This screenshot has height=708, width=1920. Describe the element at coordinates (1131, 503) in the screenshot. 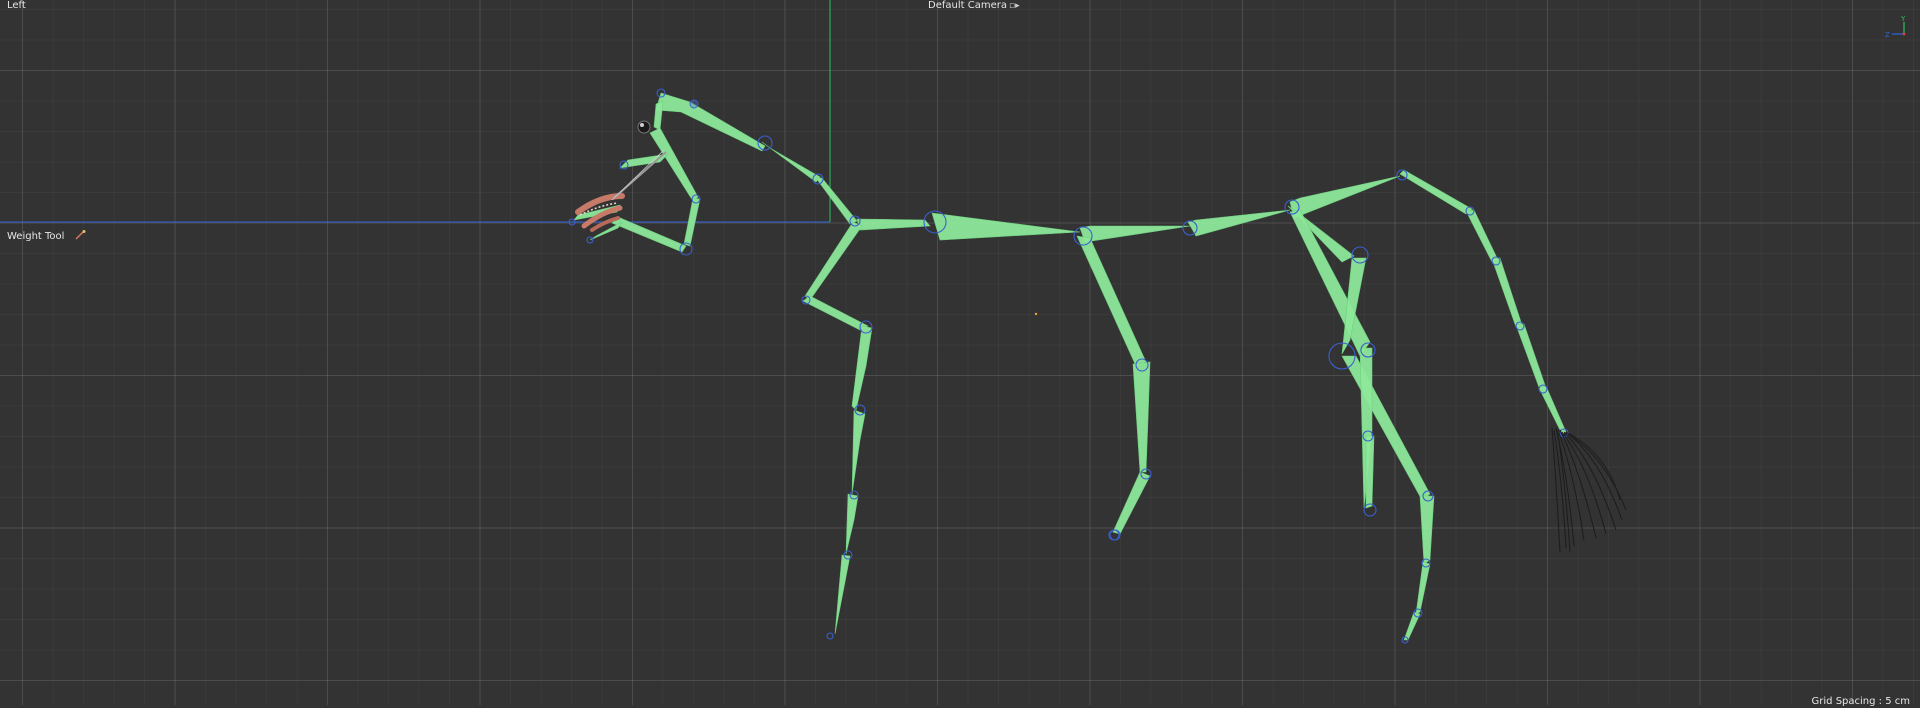

I see `bone-mid-hoof` at that location.